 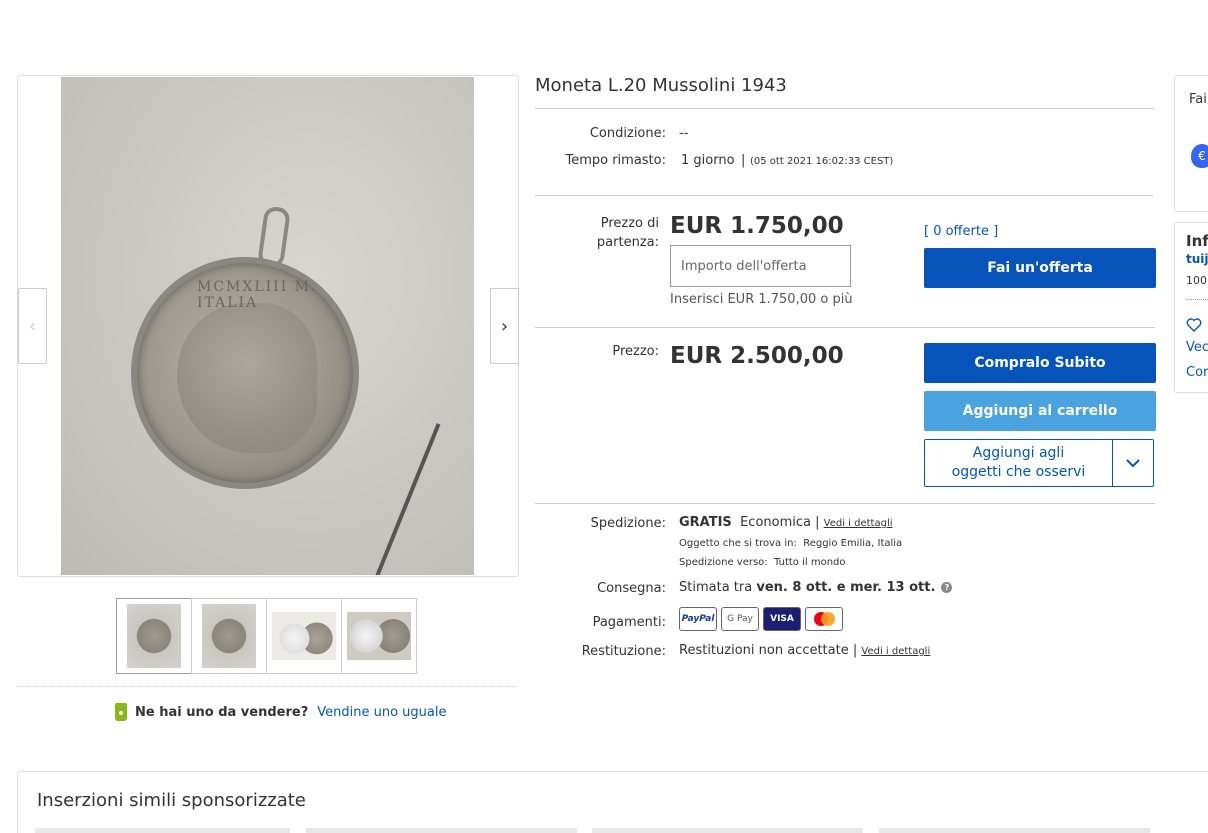 What do you see at coordinates (1197, 241) in the screenshot?
I see `seller-panel-title: Inf` at bounding box center [1197, 241].